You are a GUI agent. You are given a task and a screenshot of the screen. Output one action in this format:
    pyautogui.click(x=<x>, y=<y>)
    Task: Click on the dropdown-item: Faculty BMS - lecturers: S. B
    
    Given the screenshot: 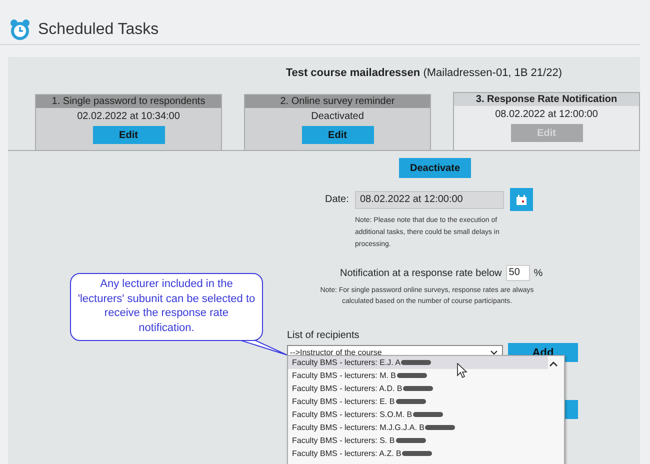 What is the action you would take?
    pyautogui.click(x=418, y=440)
    